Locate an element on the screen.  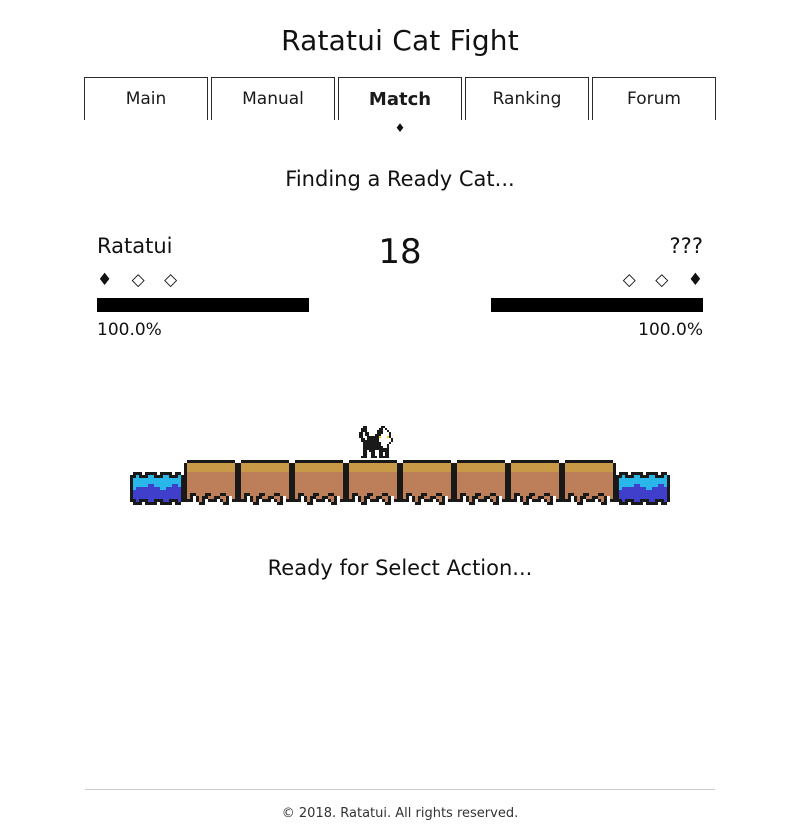
active-tab-marker-row: ♦ is located at coordinates (400, 130).